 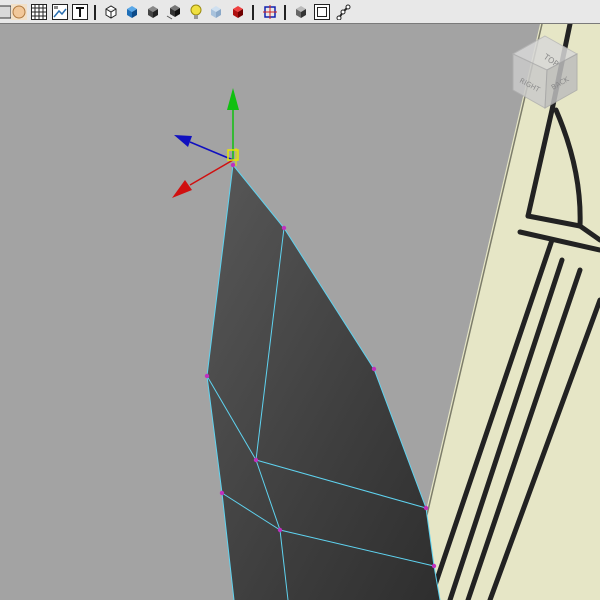 What do you see at coordinates (270, 12) in the screenshot?
I see `isolate-select-icon` at bounding box center [270, 12].